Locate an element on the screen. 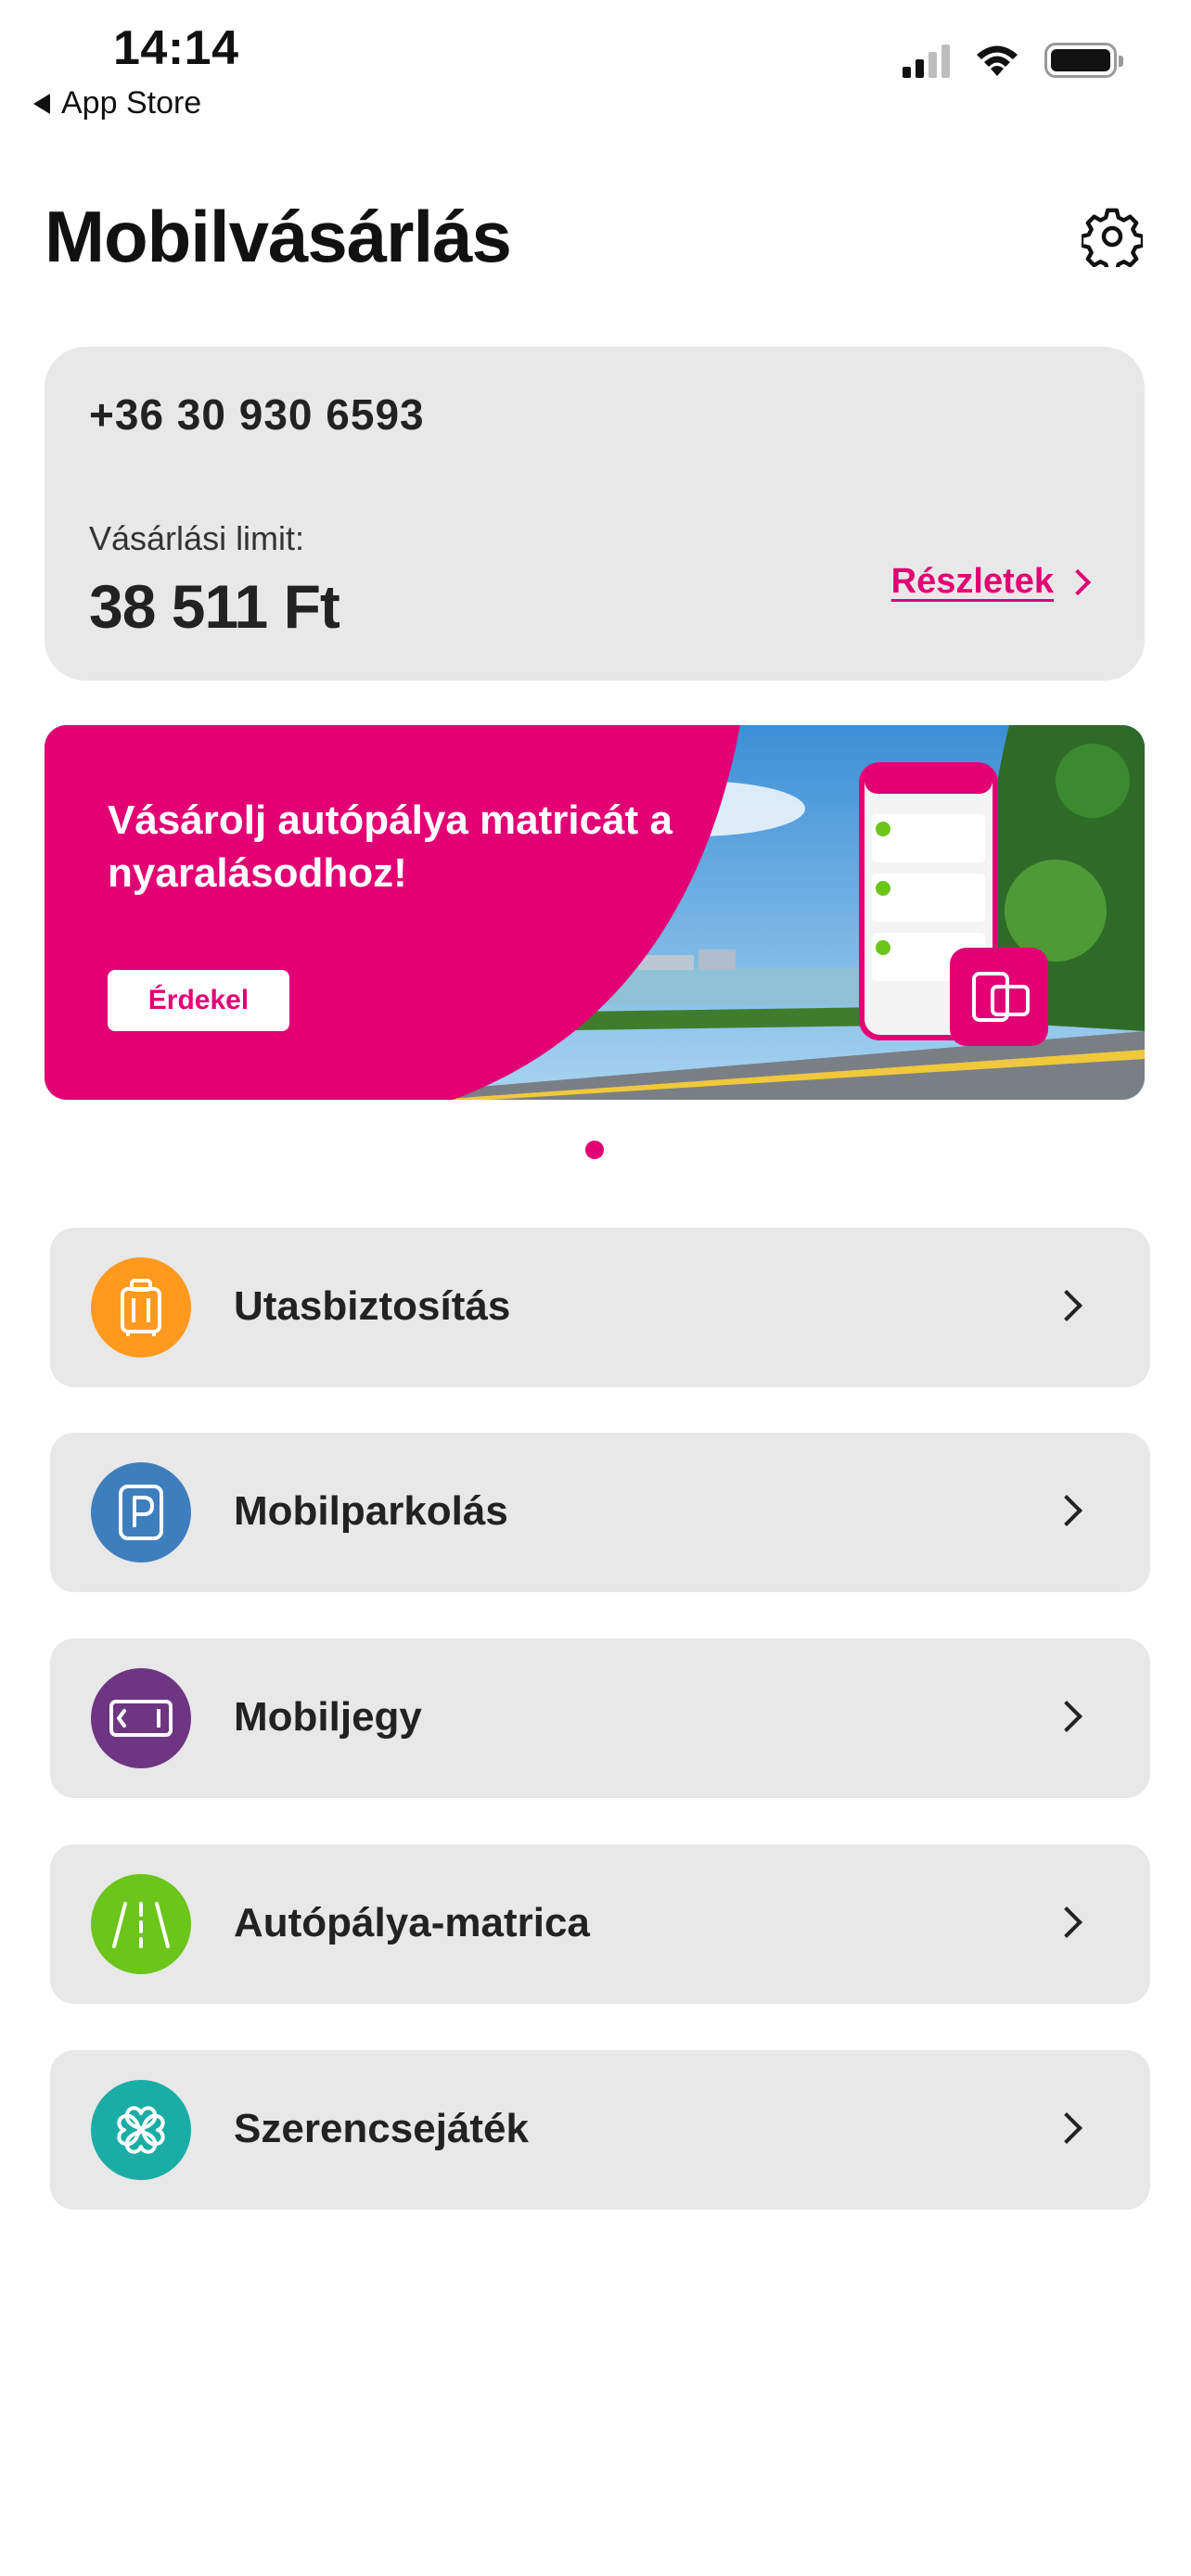  status-time: 14:14 is located at coordinates (176, 48).